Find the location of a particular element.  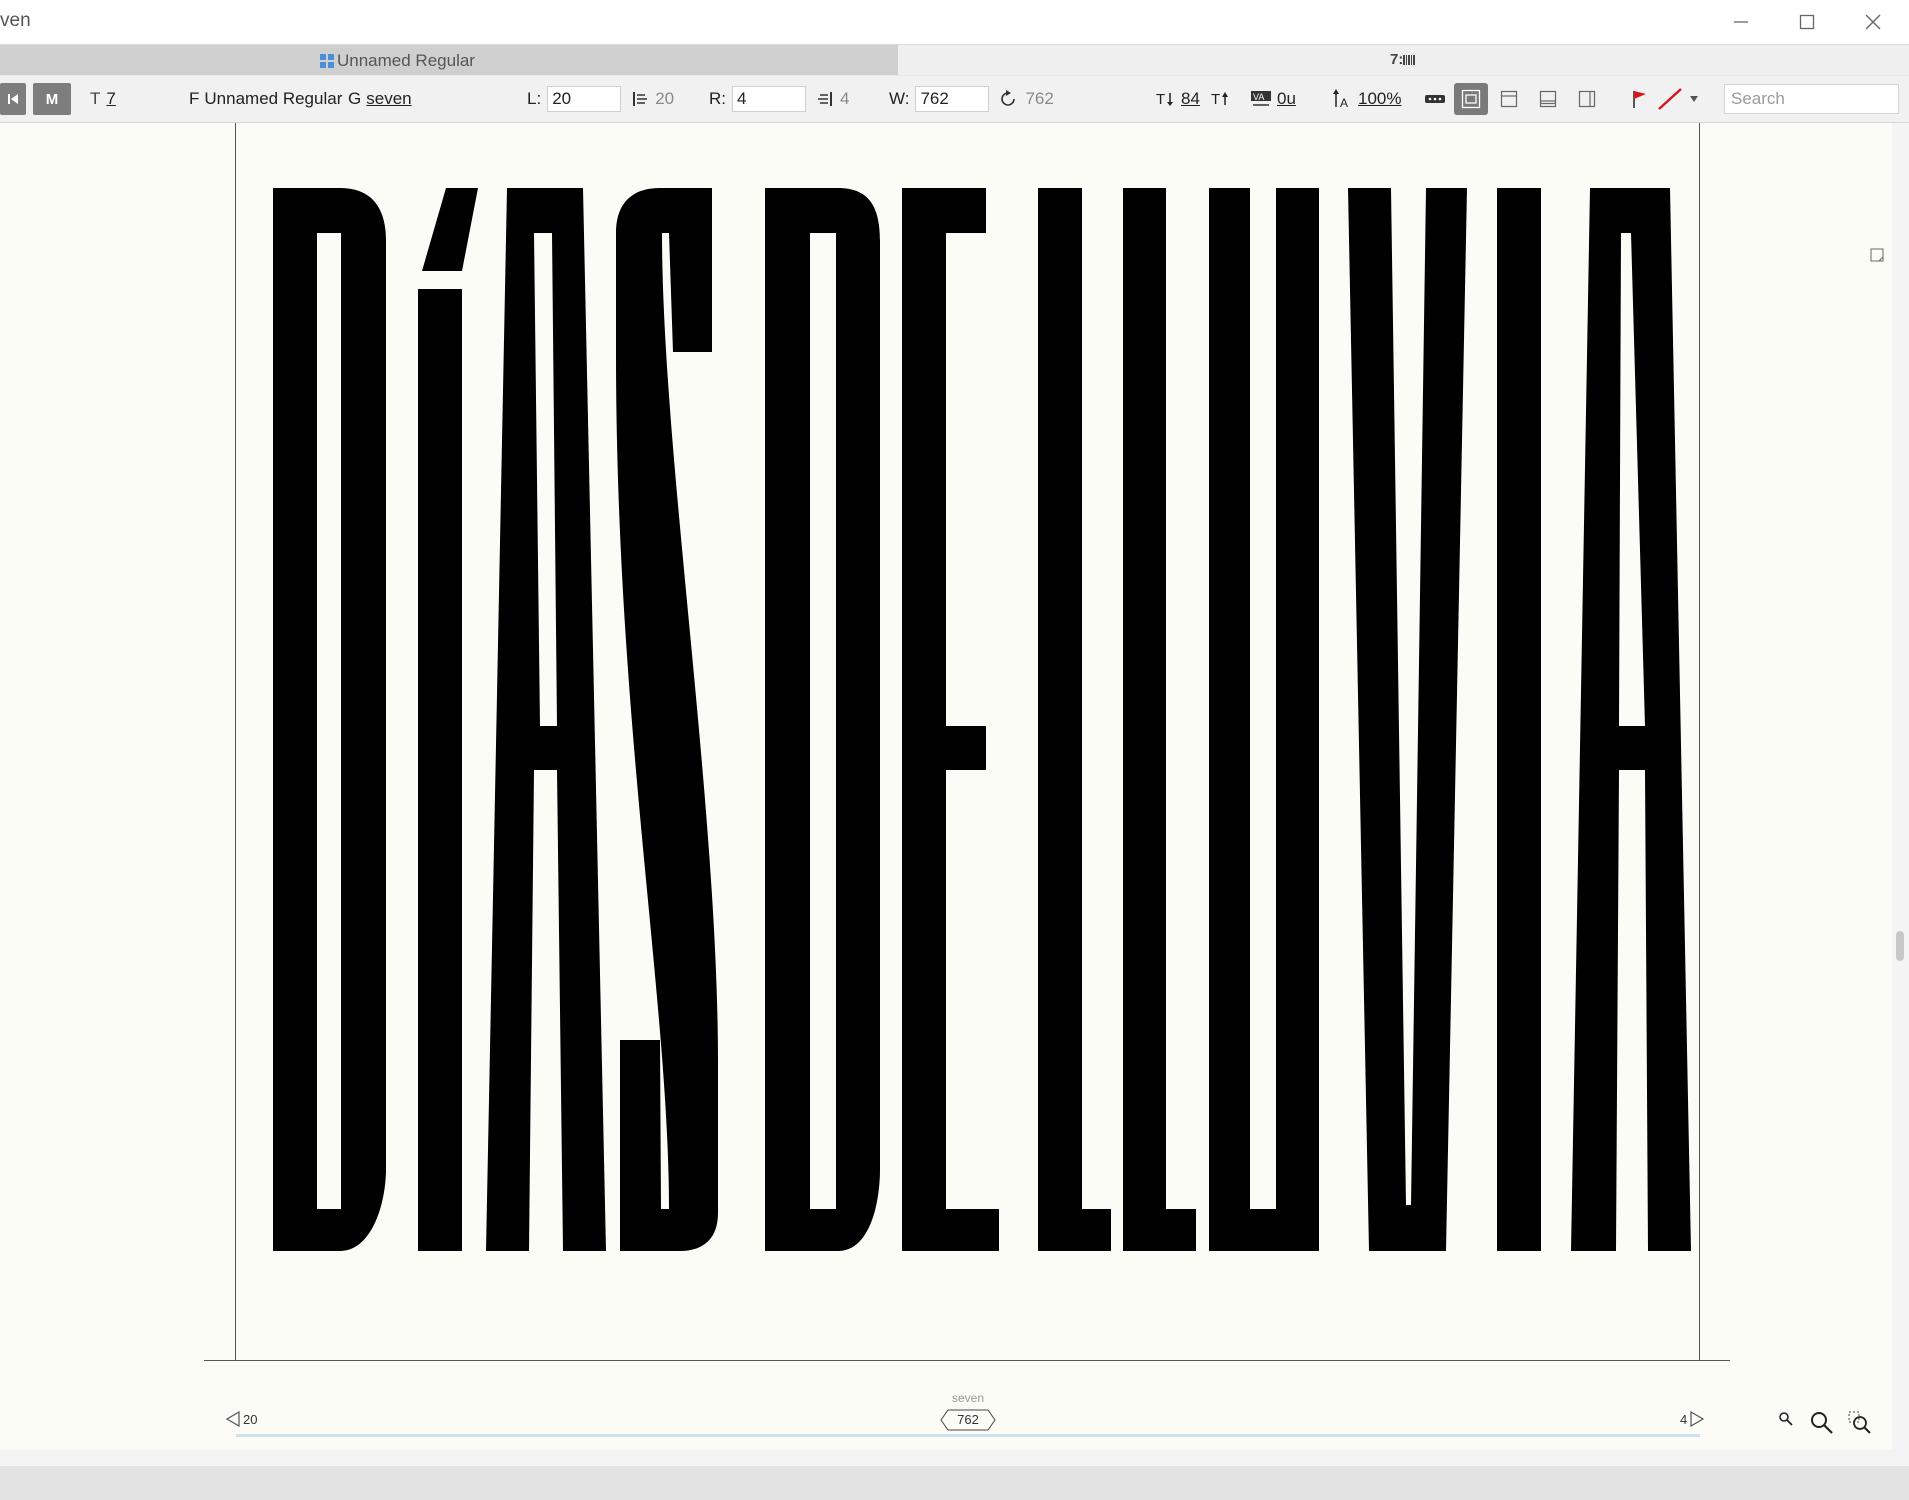

glyph-outline-A2 is located at coordinates (1631, 719).